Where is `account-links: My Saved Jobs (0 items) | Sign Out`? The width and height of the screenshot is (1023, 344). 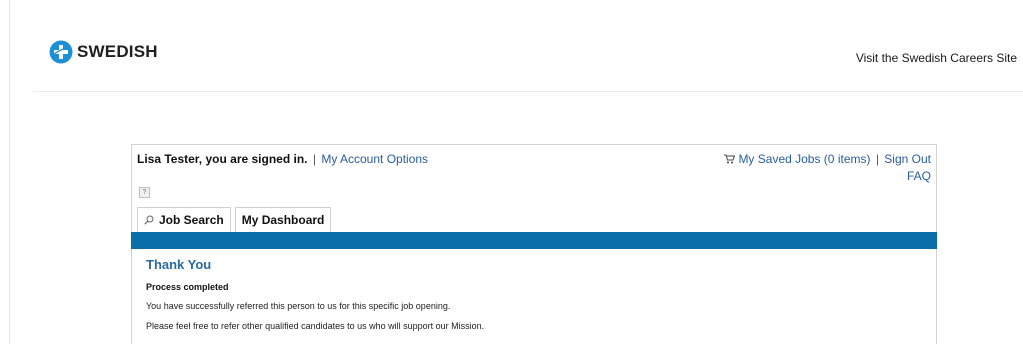 account-links: My Saved Jobs (0 items) | Sign Out is located at coordinates (827, 159).